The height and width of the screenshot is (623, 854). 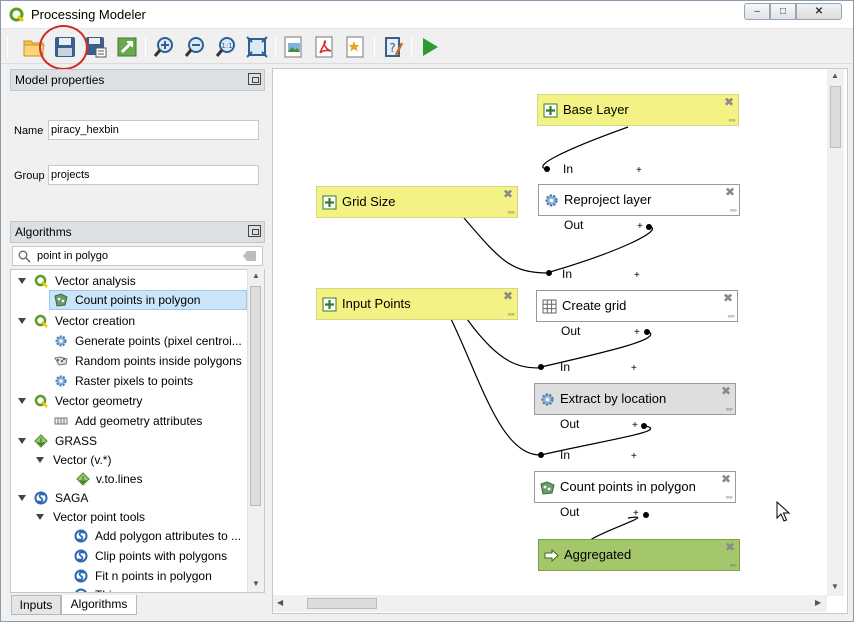 What do you see at coordinates (504, 343) in the screenshot?
I see `link-points-to-extract` at bounding box center [504, 343].